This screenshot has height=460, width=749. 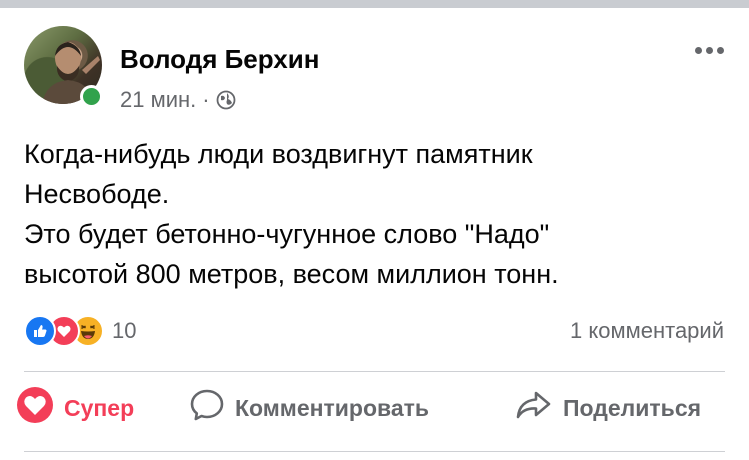 What do you see at coordinates (291, 274) in the screenshot?
I see `post-text-line: высотой 800 метров, весом миллион тонн.` at bounding box center [291, 274].